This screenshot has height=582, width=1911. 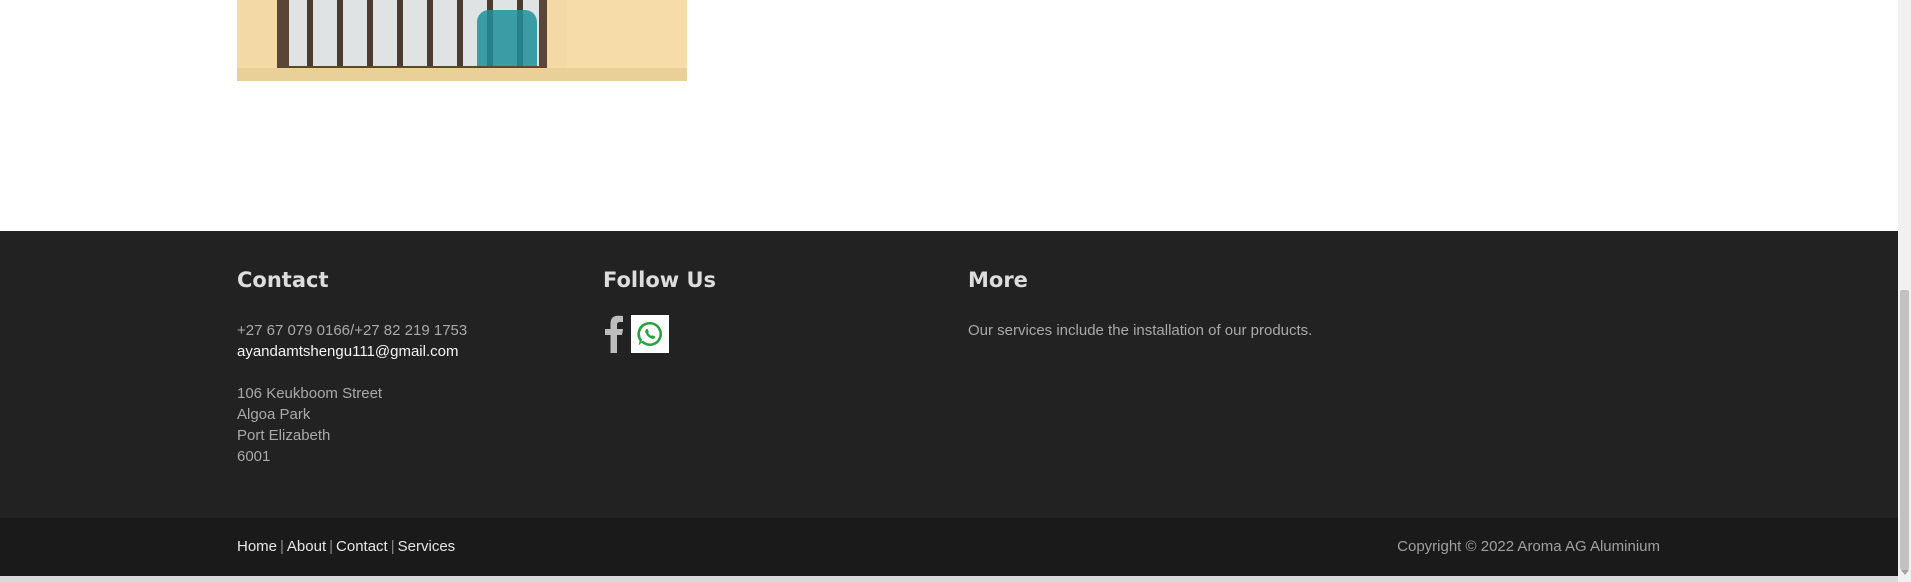 What do you see at coordinates (283, 280) in the screenshot?
I see `contact-heading: Contact` at bounding box center [283, 280].